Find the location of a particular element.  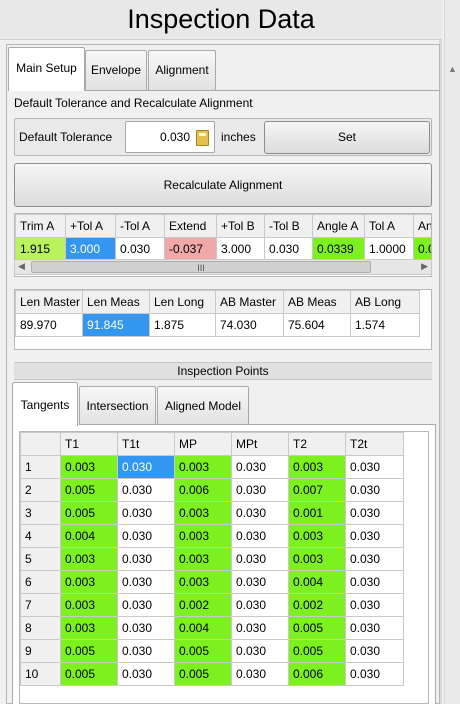

trim-grid-hscrollbar: ◀ III ▶ is located at coordinates (223, 267).